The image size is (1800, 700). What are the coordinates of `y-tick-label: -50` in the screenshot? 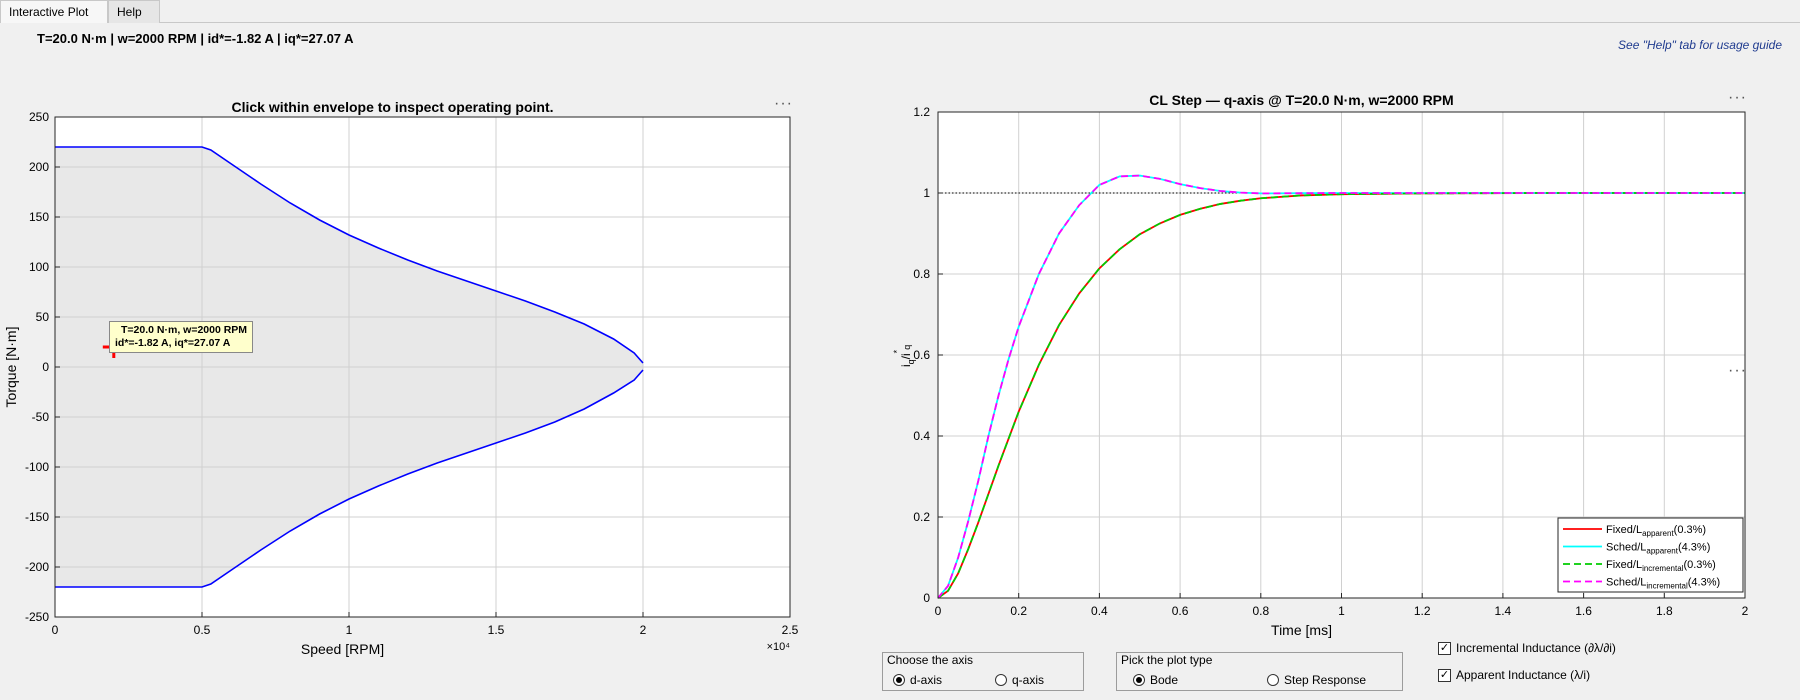 It's located at (41, 417).